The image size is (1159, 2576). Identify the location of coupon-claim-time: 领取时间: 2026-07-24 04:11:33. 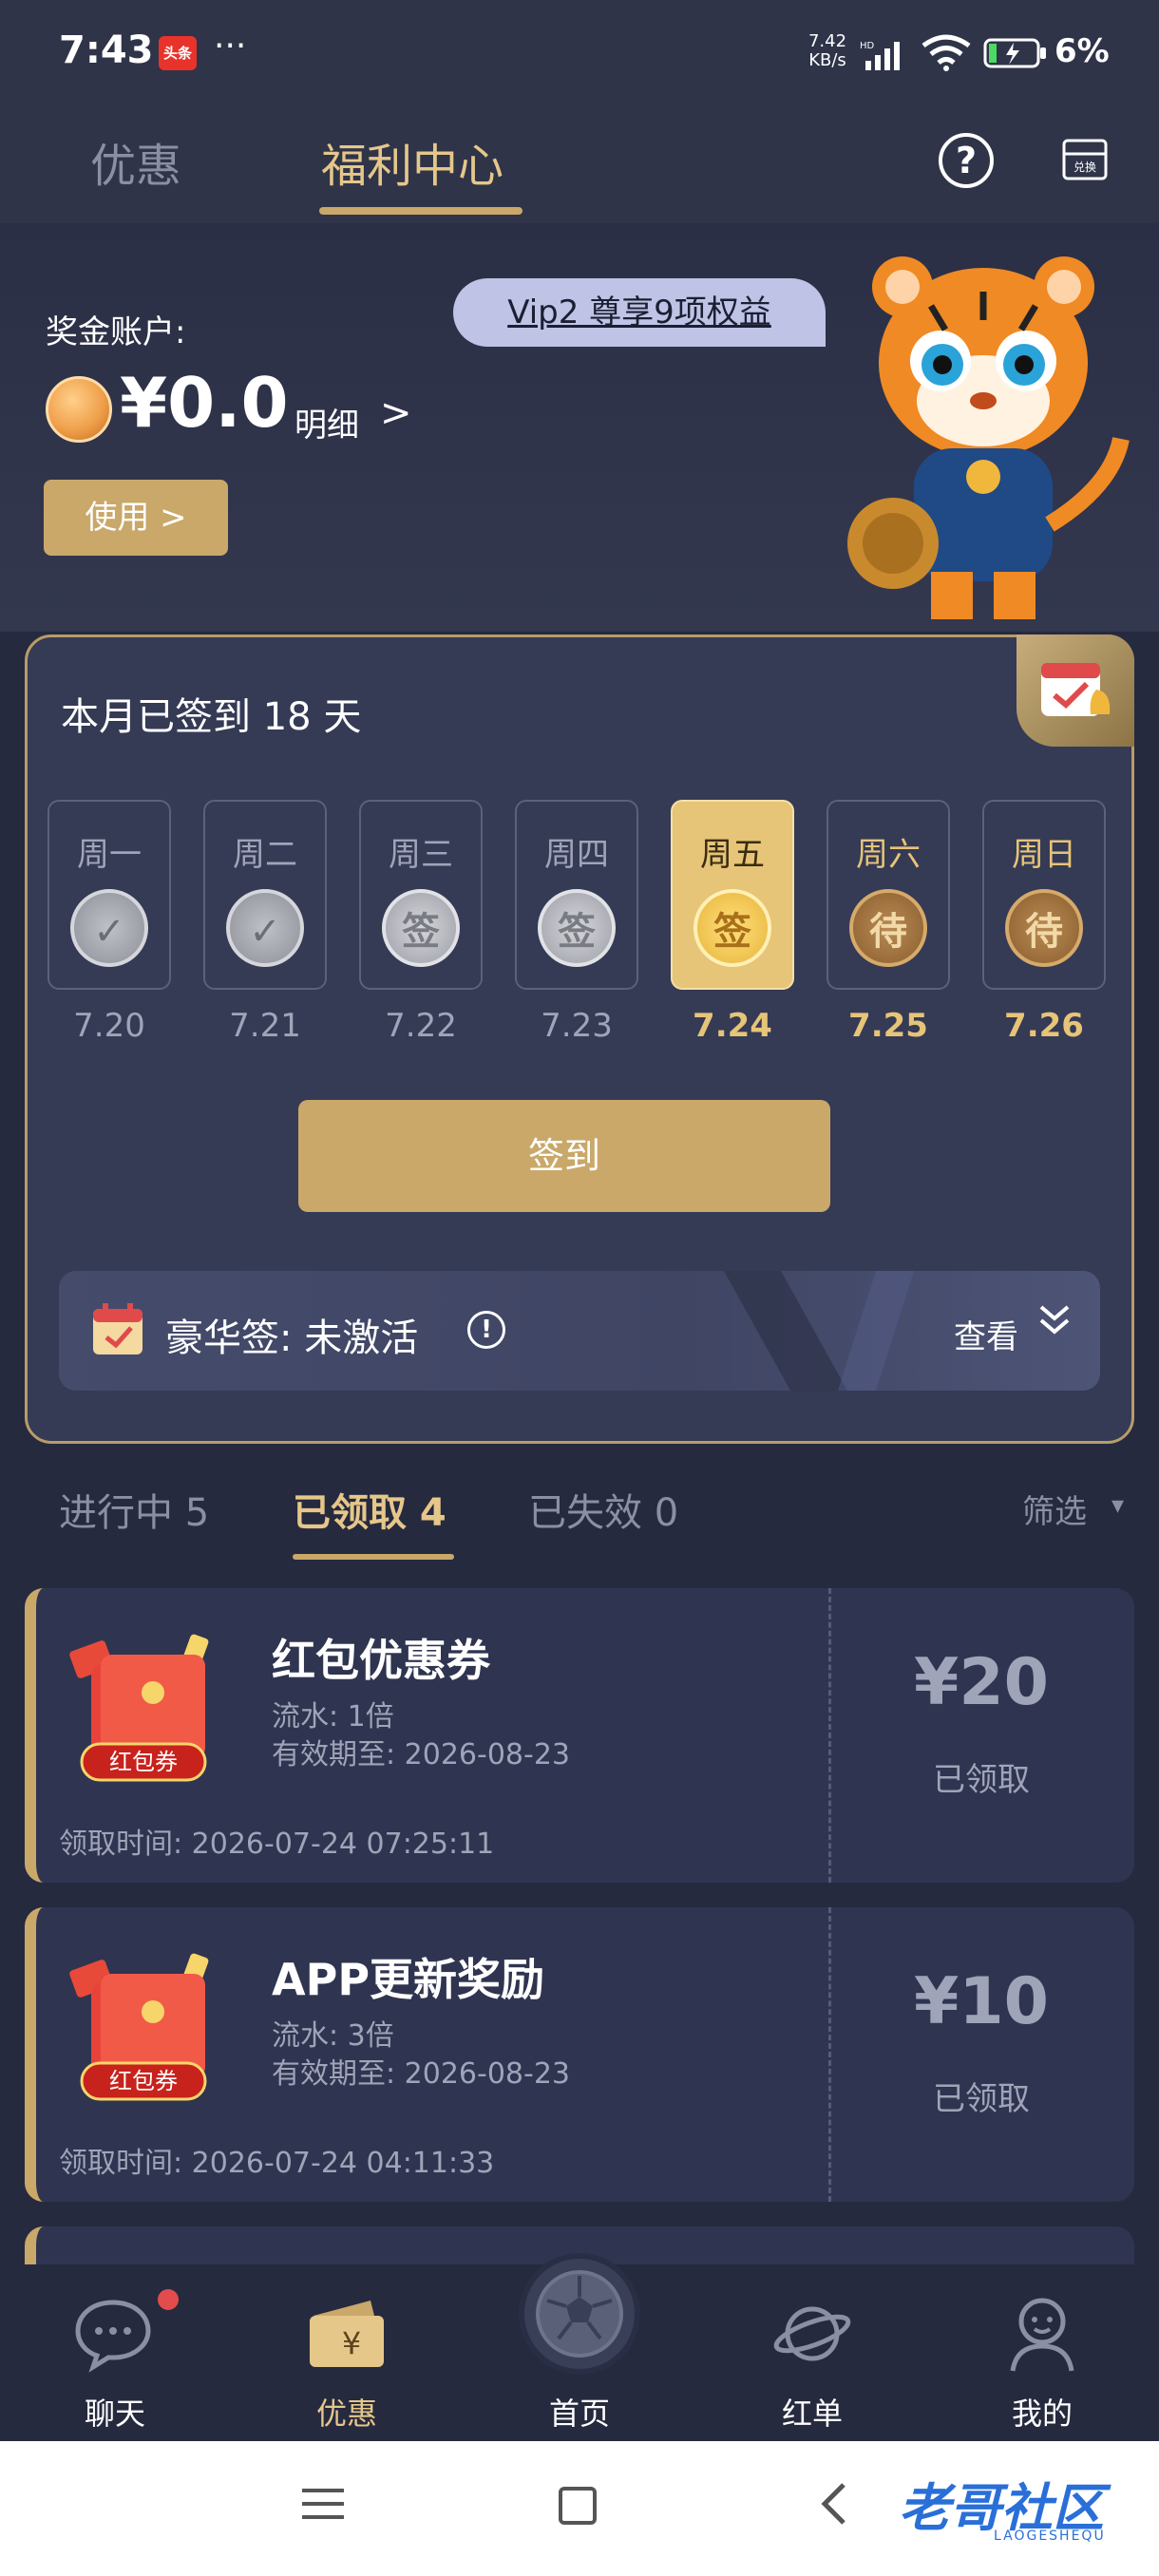
(277, 2163).